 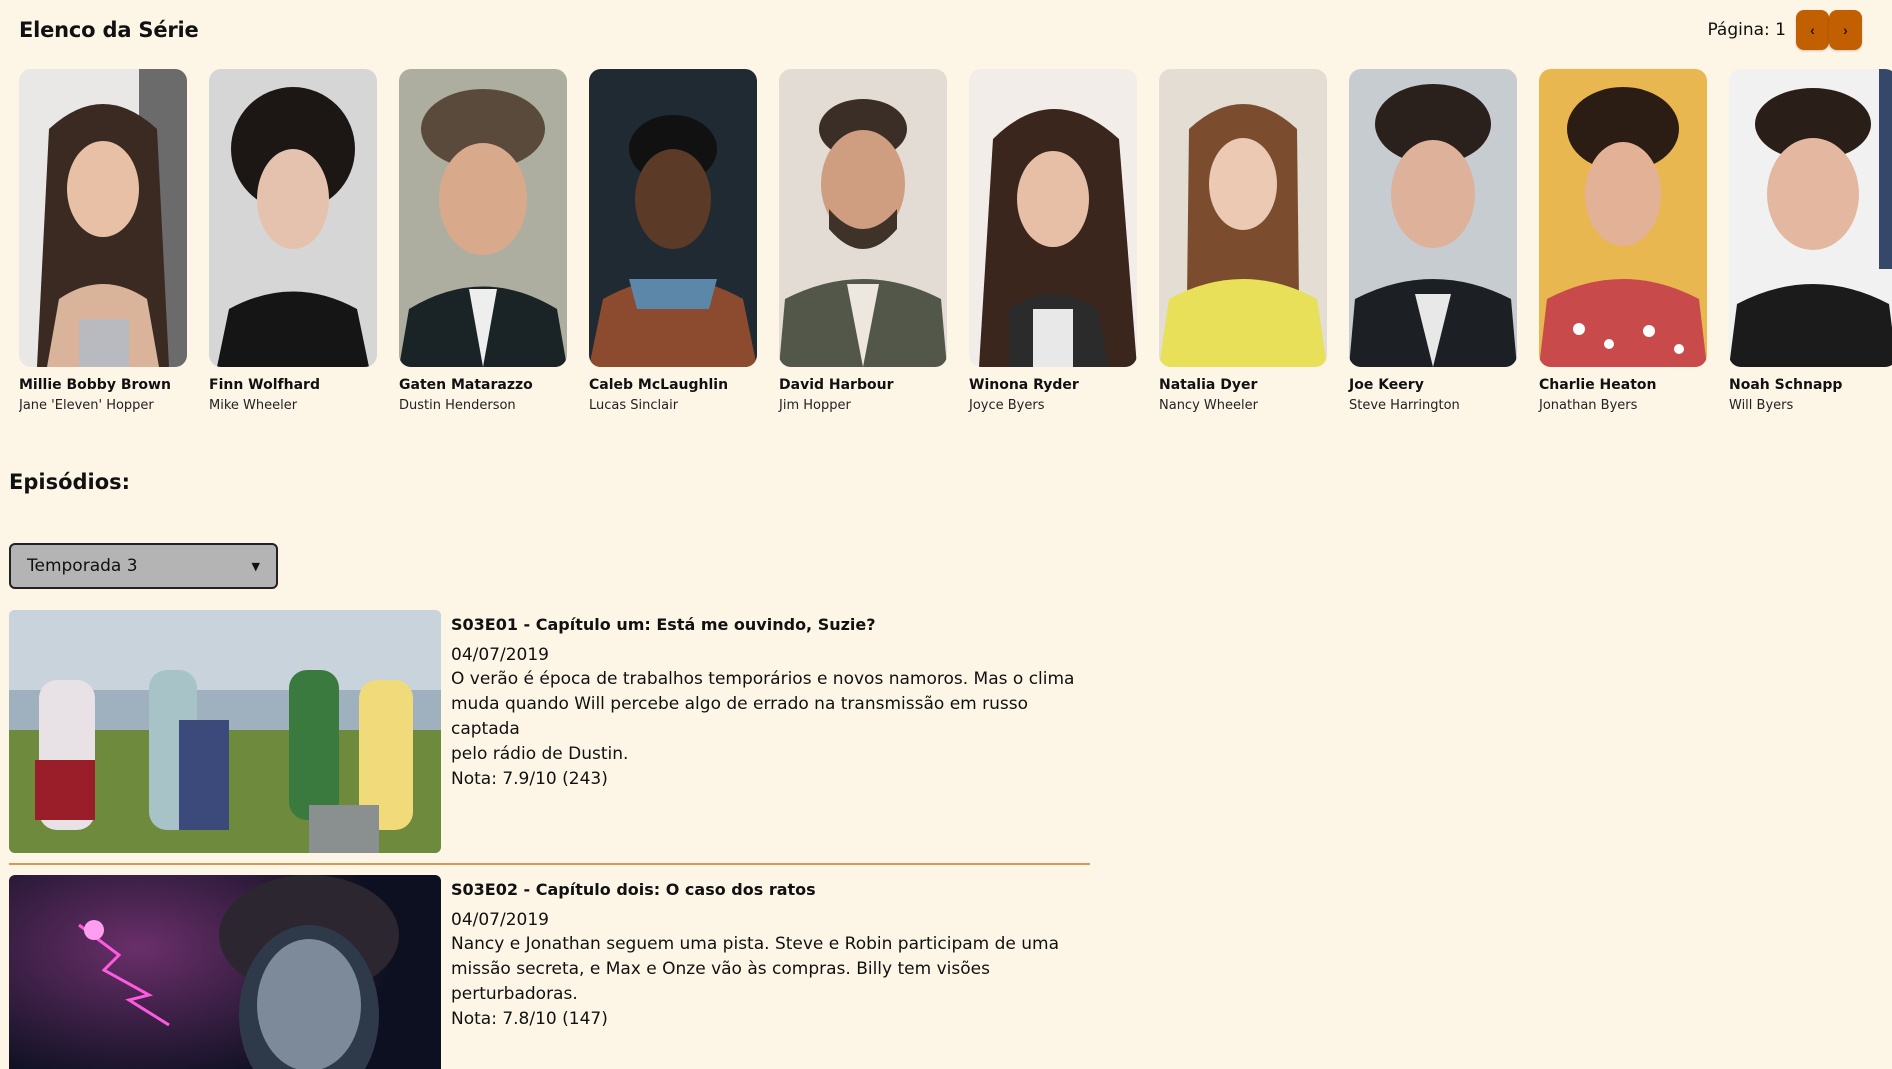 I want to click on cast-card: Natalia Dyer Nancy Wheeler, so click(x=1243, y=244).